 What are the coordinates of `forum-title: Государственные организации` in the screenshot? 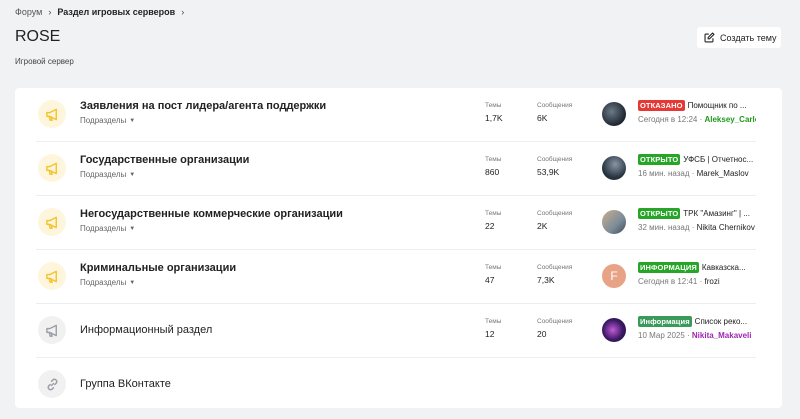 It's located at (164, 160).